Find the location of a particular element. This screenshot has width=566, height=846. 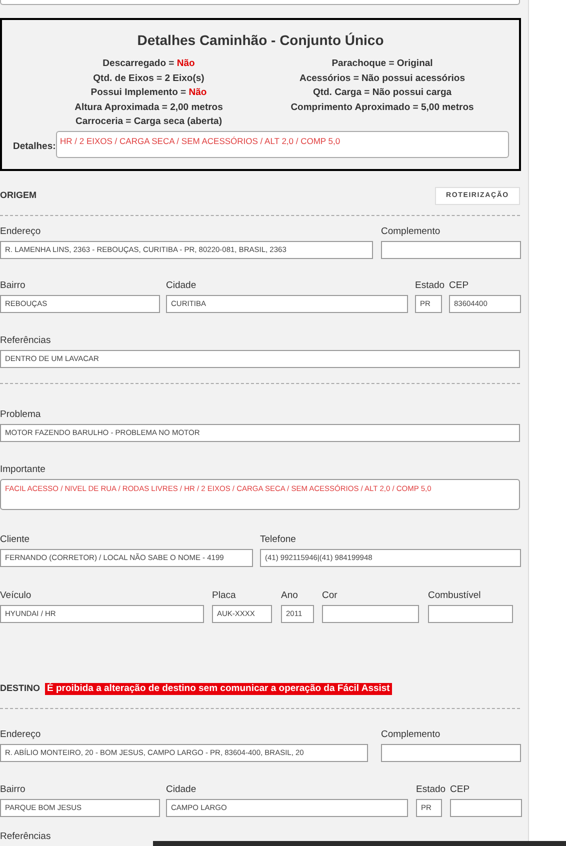

warning-banner: É proibida a alteração de destino sem comunicar a operação da Fácil Assist is located at coordinates (218, 689).